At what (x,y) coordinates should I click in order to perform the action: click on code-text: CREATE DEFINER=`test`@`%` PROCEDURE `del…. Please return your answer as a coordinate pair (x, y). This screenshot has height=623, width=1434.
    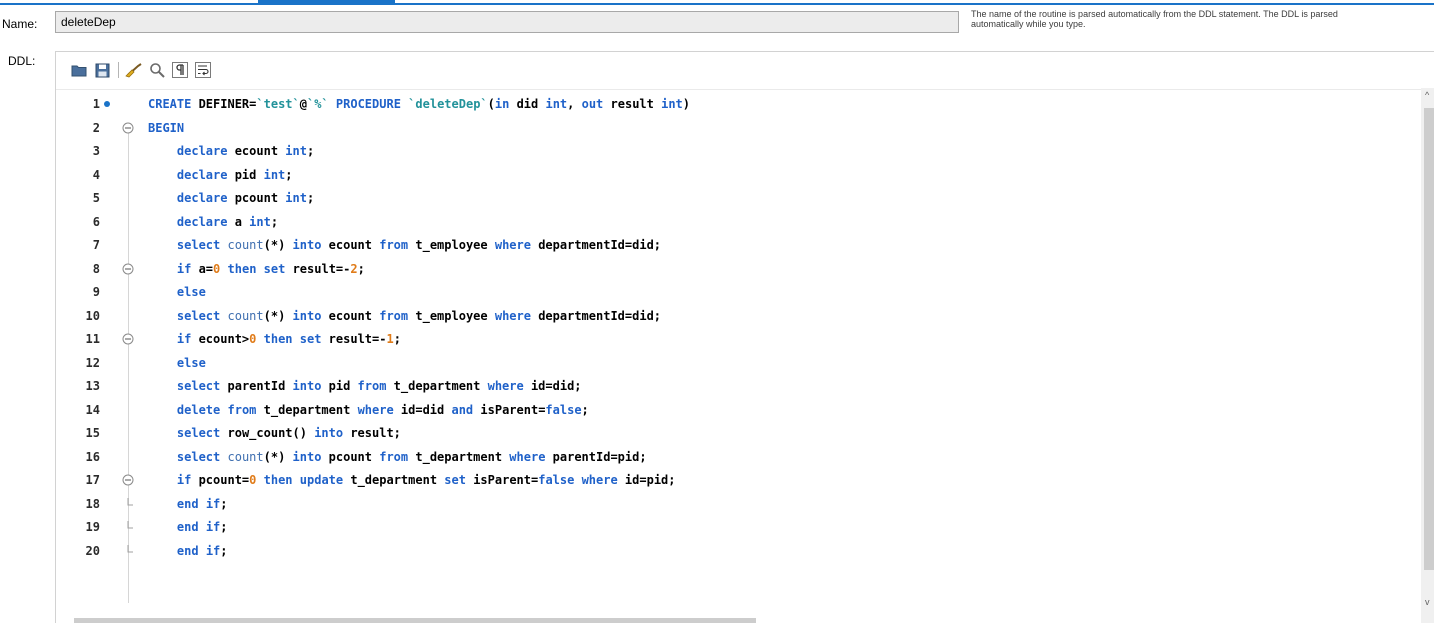
    Looking at the image, I should click on (419, 104).